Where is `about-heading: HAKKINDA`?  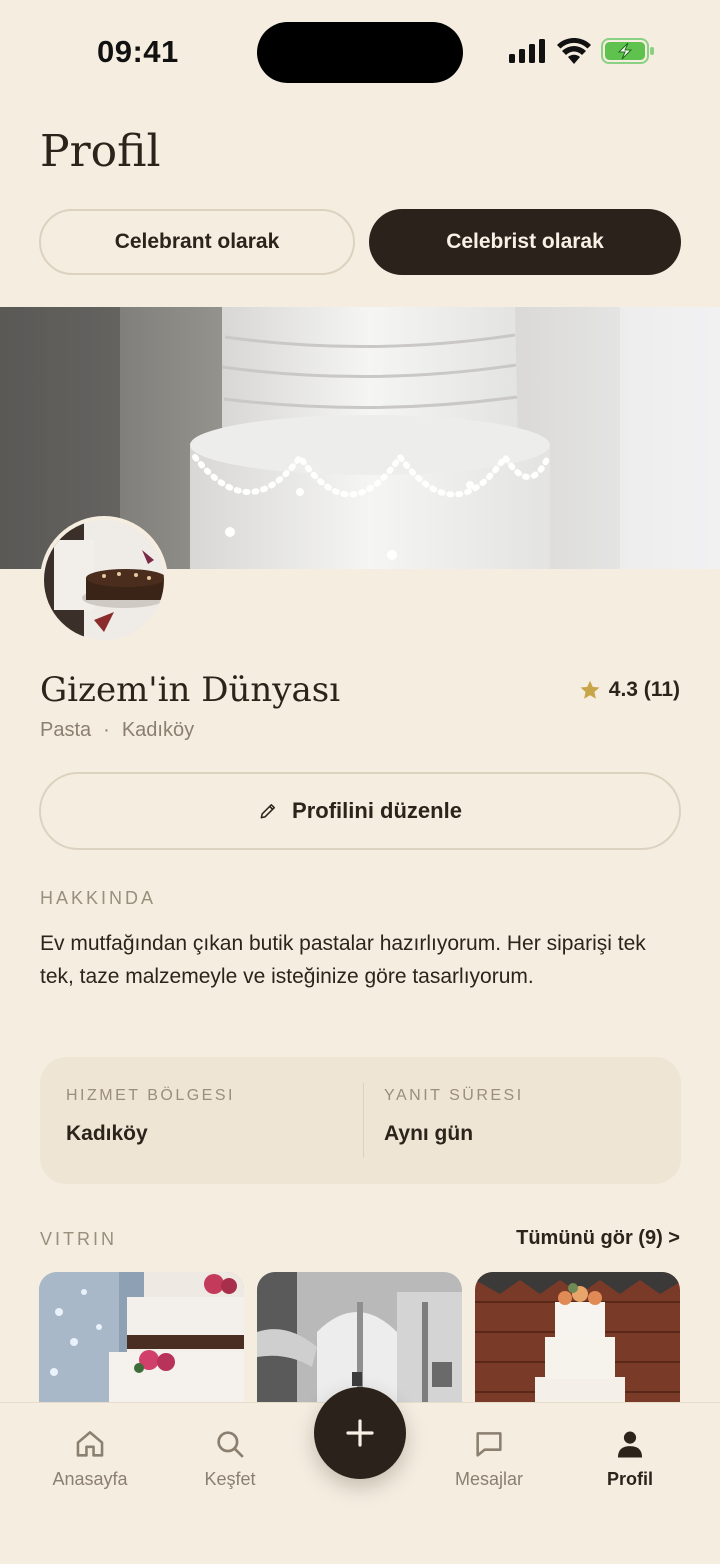 about-heading: HAKKINDA is located at coordinates (98, 898).